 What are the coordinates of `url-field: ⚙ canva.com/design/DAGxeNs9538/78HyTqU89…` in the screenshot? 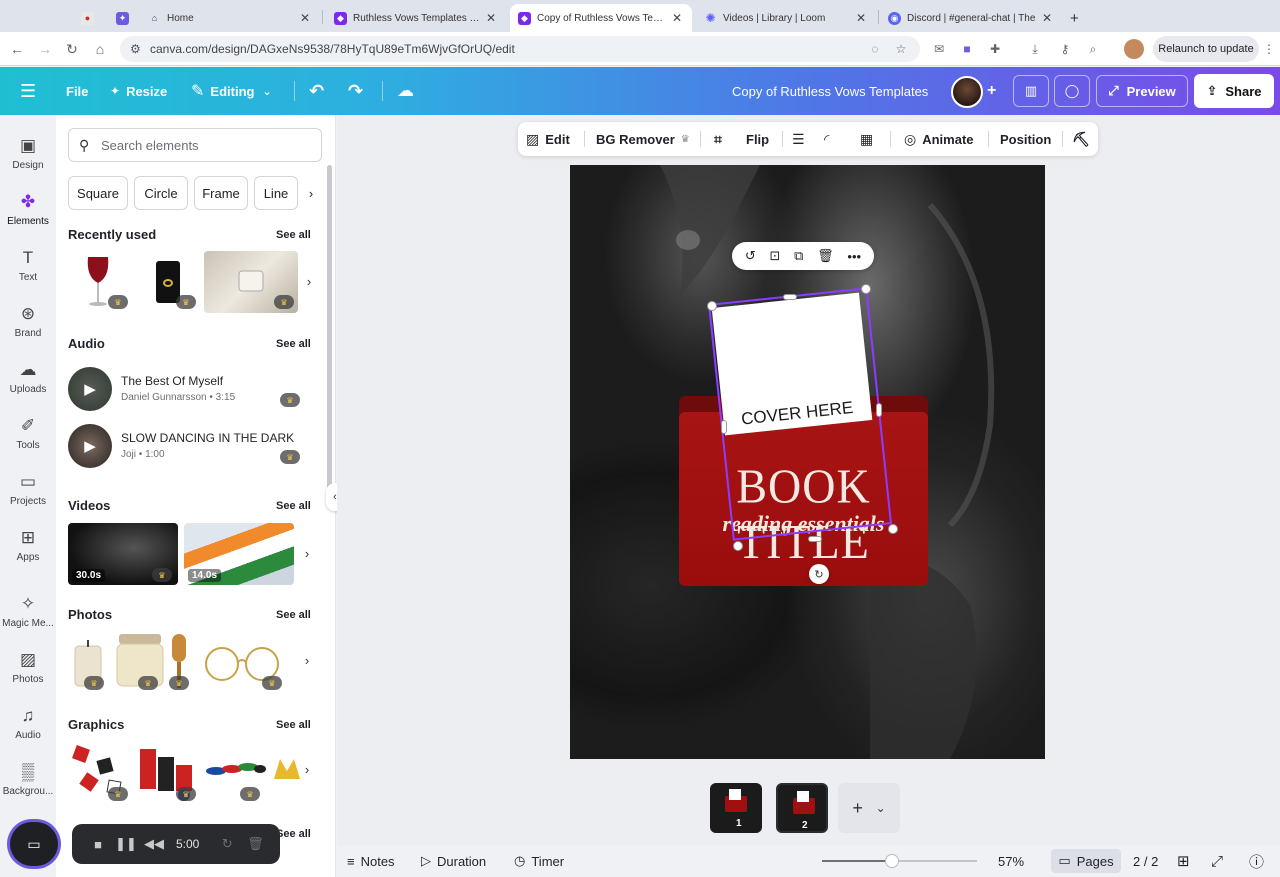 It's located at (520, 49).